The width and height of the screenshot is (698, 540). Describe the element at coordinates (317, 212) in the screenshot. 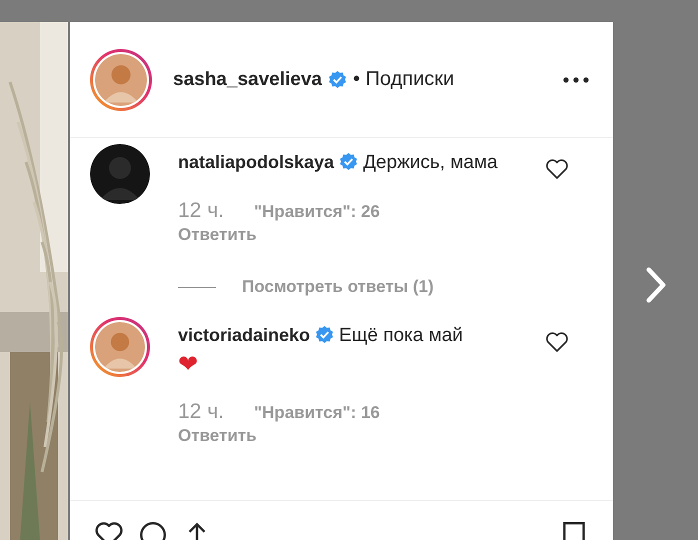

I see `likes-count: "Нравится": 26` at that location.